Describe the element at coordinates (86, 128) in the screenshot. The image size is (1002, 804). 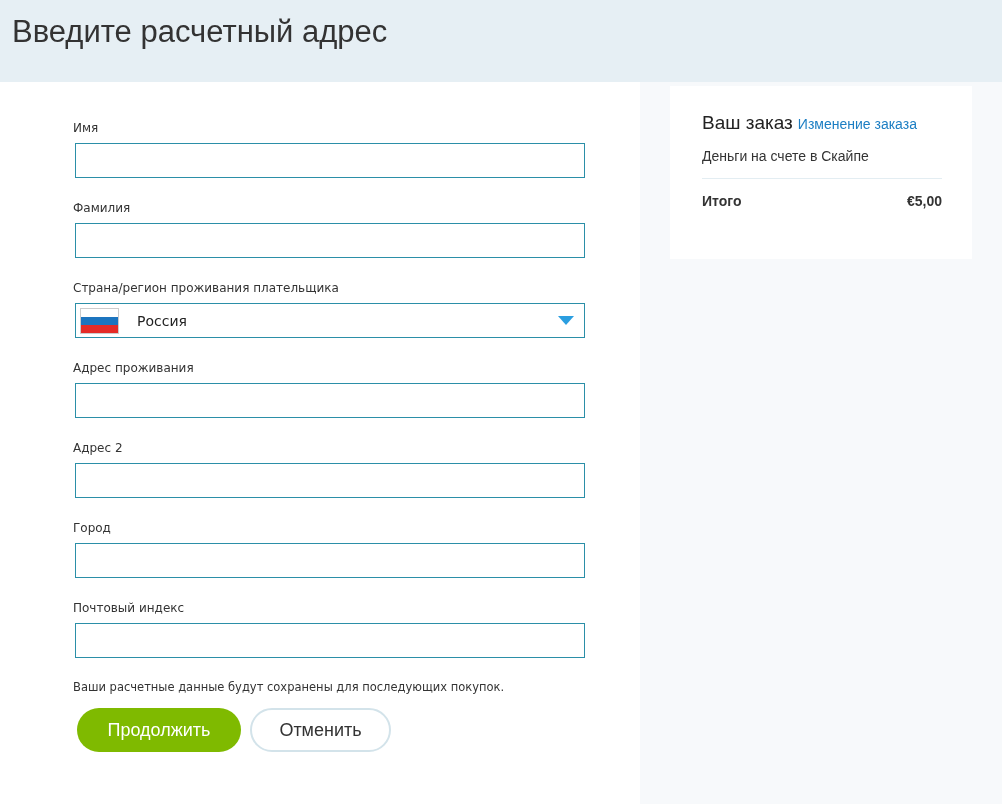
I see `field-label: Имя` at that location.